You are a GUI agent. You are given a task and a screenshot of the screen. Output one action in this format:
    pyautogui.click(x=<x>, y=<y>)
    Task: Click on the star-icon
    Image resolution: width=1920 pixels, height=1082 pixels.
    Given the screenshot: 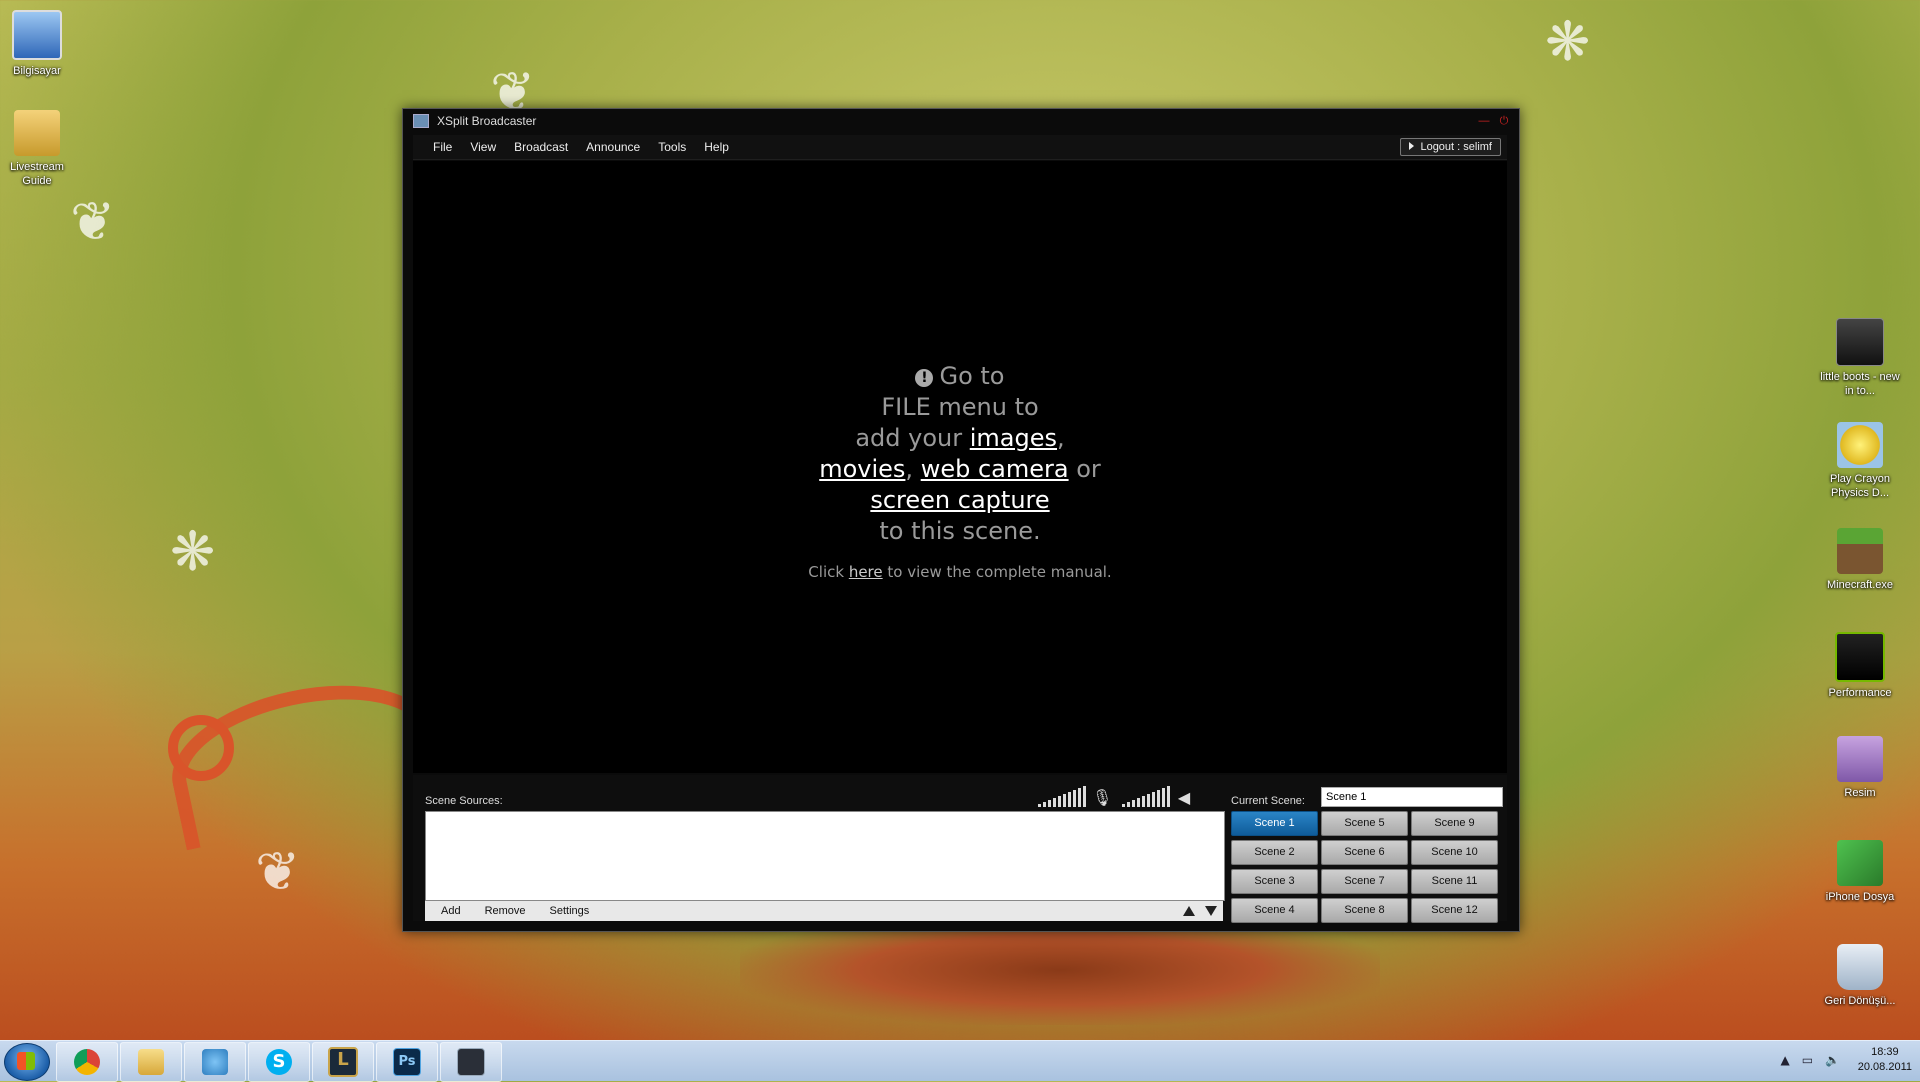 What is the action you would take?
    pyautogui.click(x=1860, y=445)
    